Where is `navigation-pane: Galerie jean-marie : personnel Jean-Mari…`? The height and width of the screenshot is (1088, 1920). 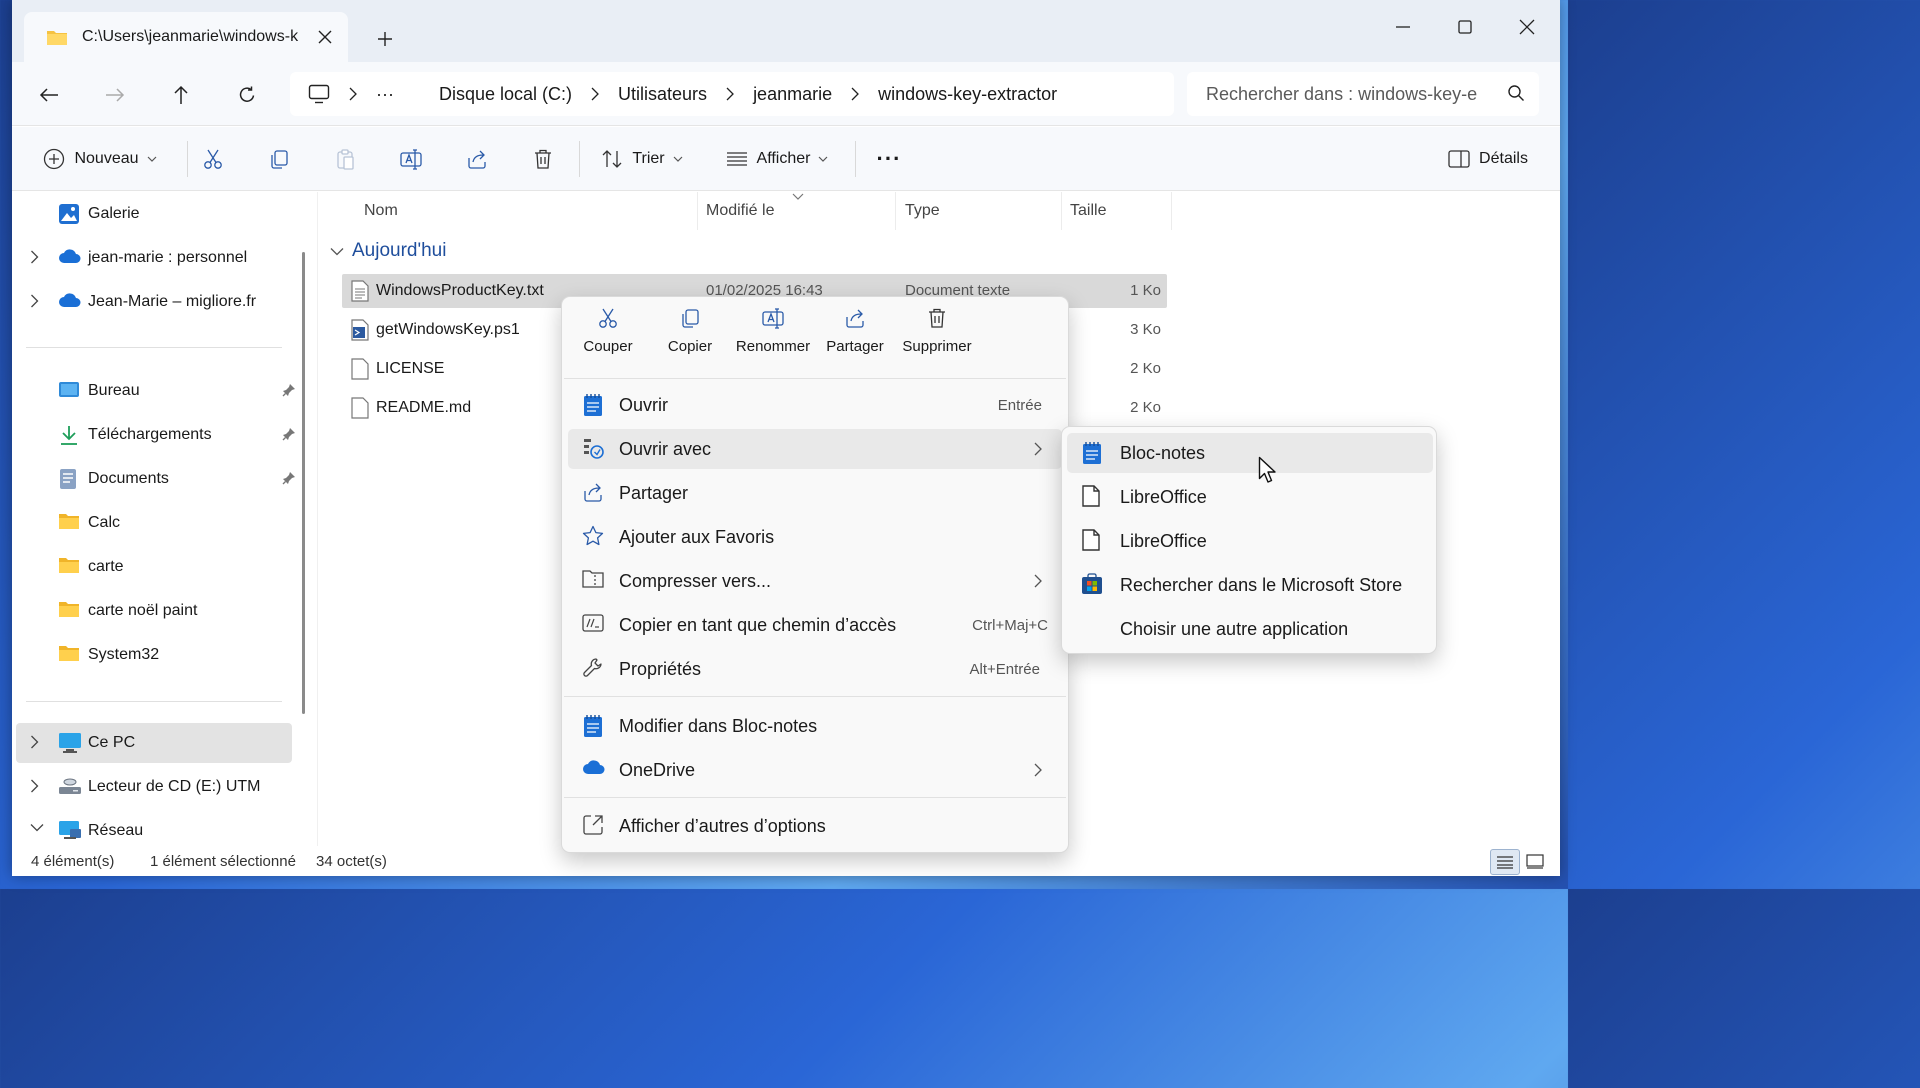 navigation-pane: Galerie jean-marie : personnel Jean-Mari… is located at coordinates (160, 519).